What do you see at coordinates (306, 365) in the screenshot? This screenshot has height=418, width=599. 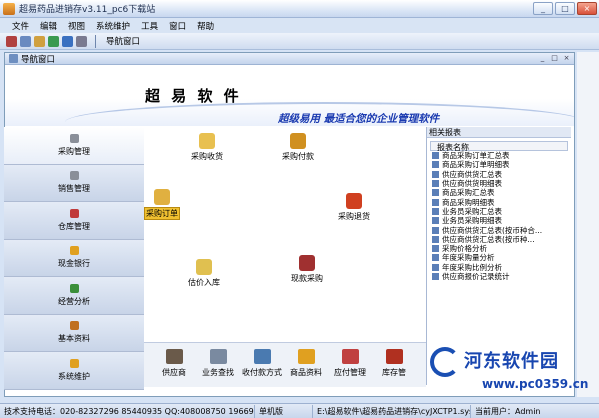 I see `dock-item-goods: 商品资料` at bounding box center [306, 365].